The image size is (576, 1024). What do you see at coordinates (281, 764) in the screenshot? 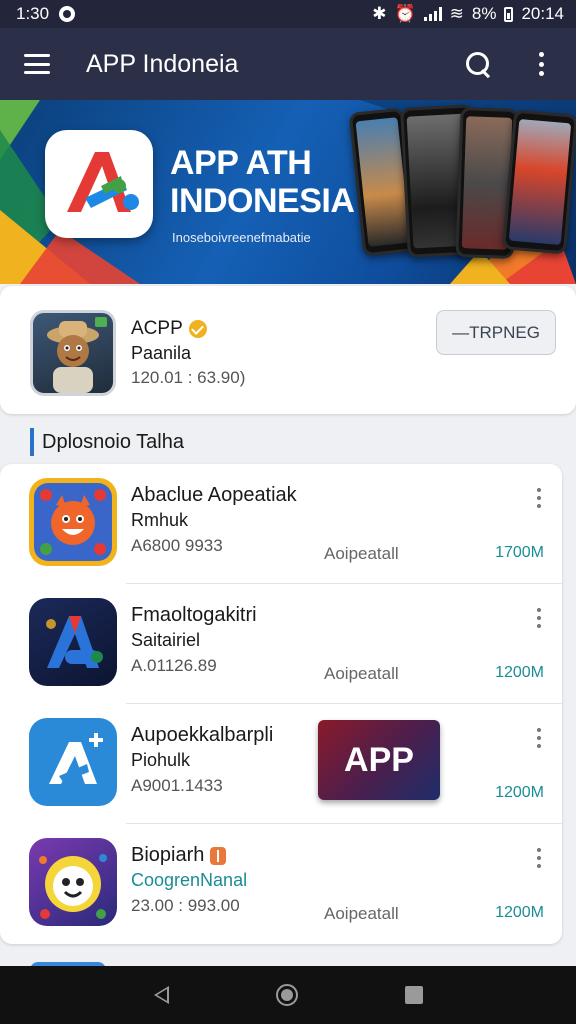
I see `list-item: Aupoekkalbarpli Piohulk A9001.1433 1200M` at bounding box center [281, 764].